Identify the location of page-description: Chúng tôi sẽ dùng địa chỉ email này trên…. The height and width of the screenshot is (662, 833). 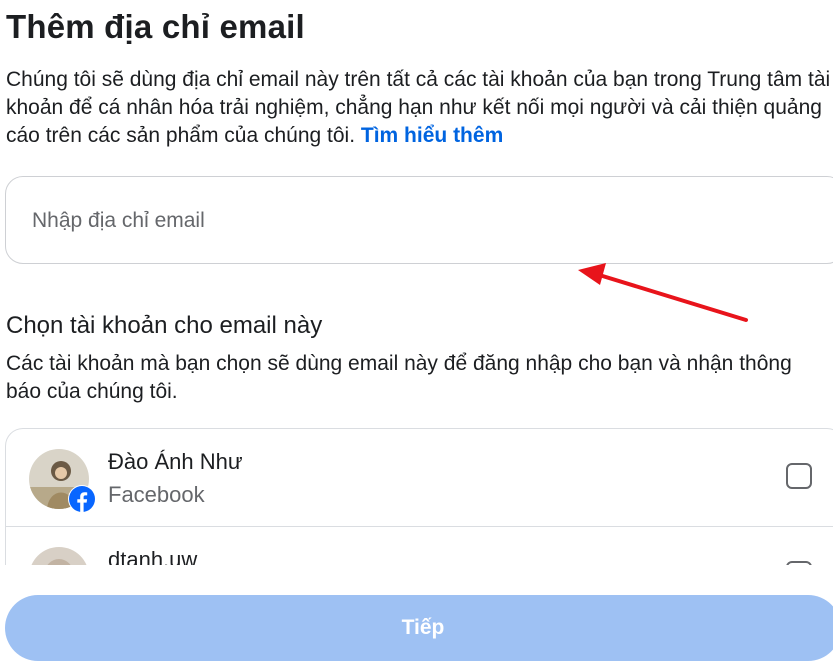
(419, 108).